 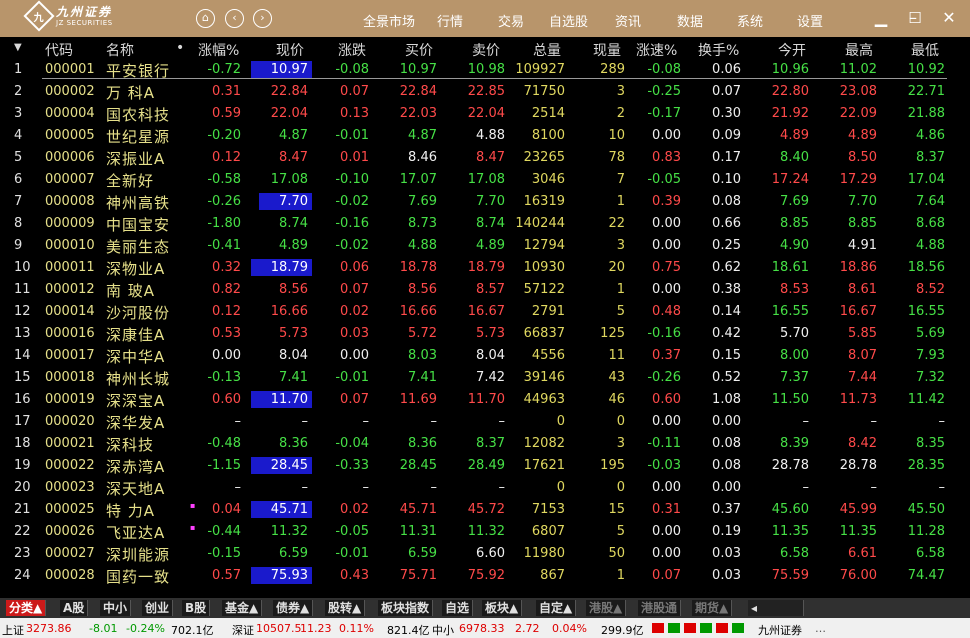 I want to click on price: 5.73, so click(x=293, y=333).